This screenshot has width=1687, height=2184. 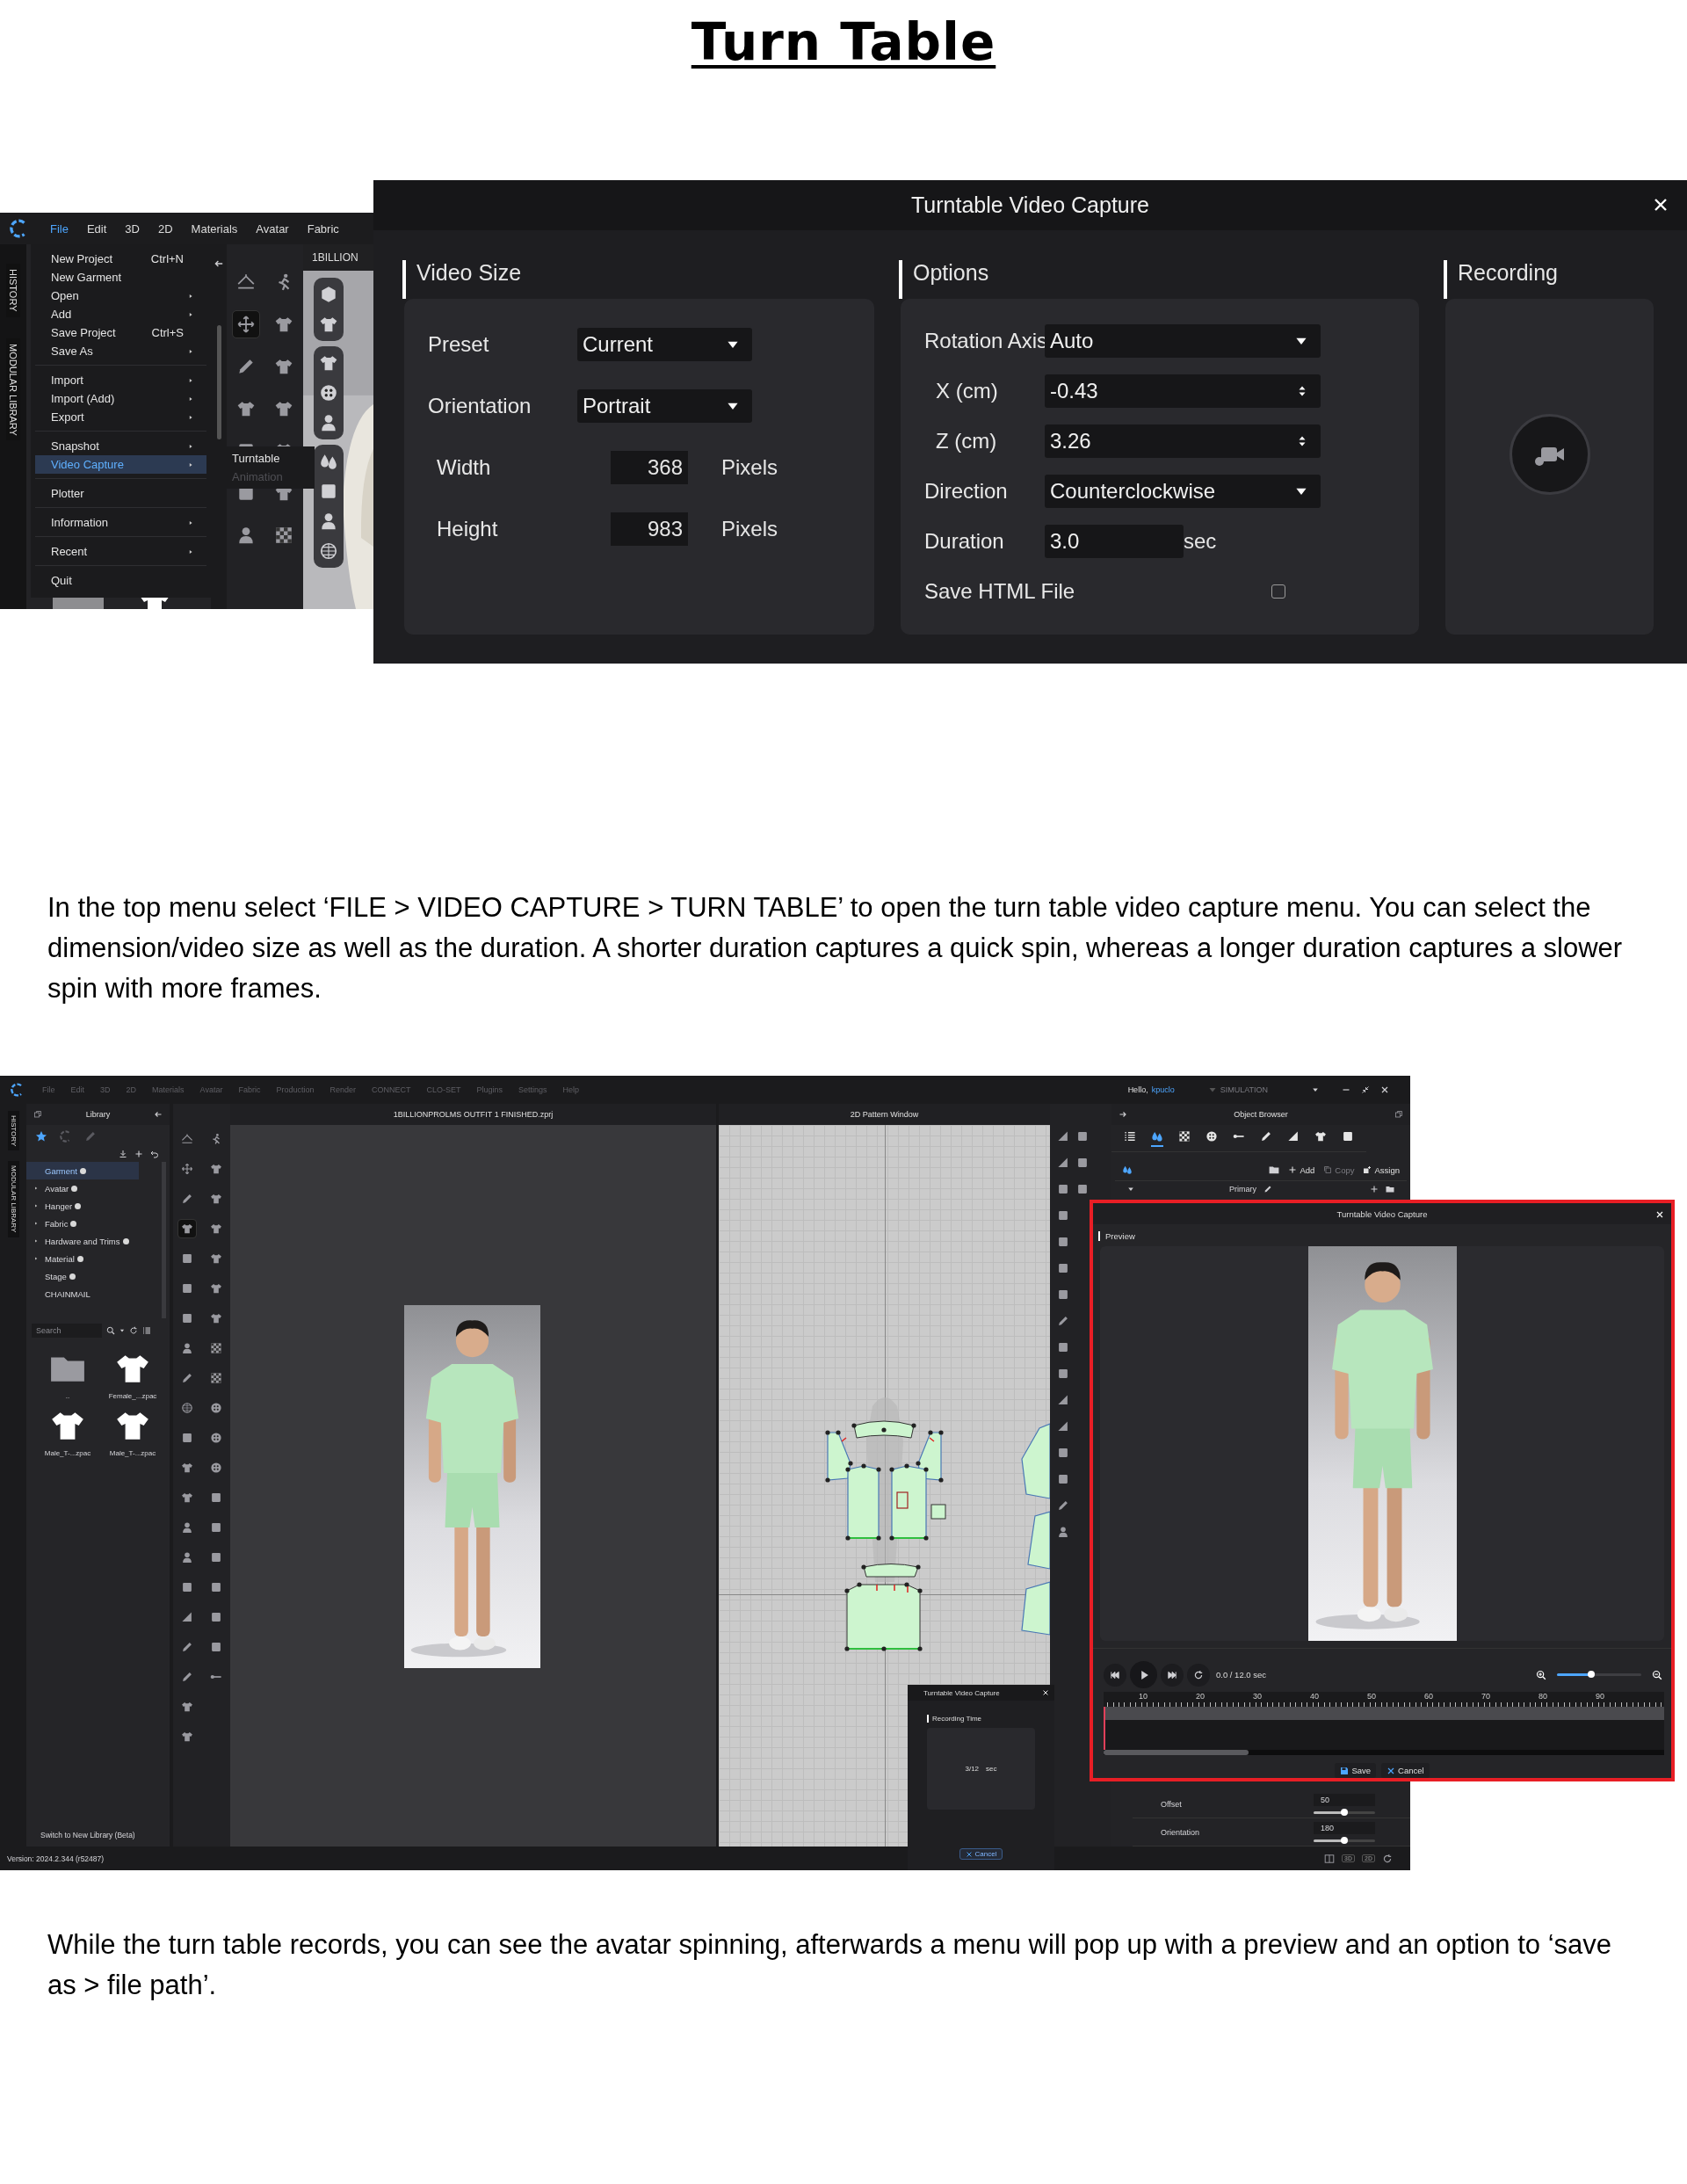 What do you see at coordinates (82, 1293) in the screenshot?
I see `tree-item: CHAINMAIL` at bounding box center [82, 1293].